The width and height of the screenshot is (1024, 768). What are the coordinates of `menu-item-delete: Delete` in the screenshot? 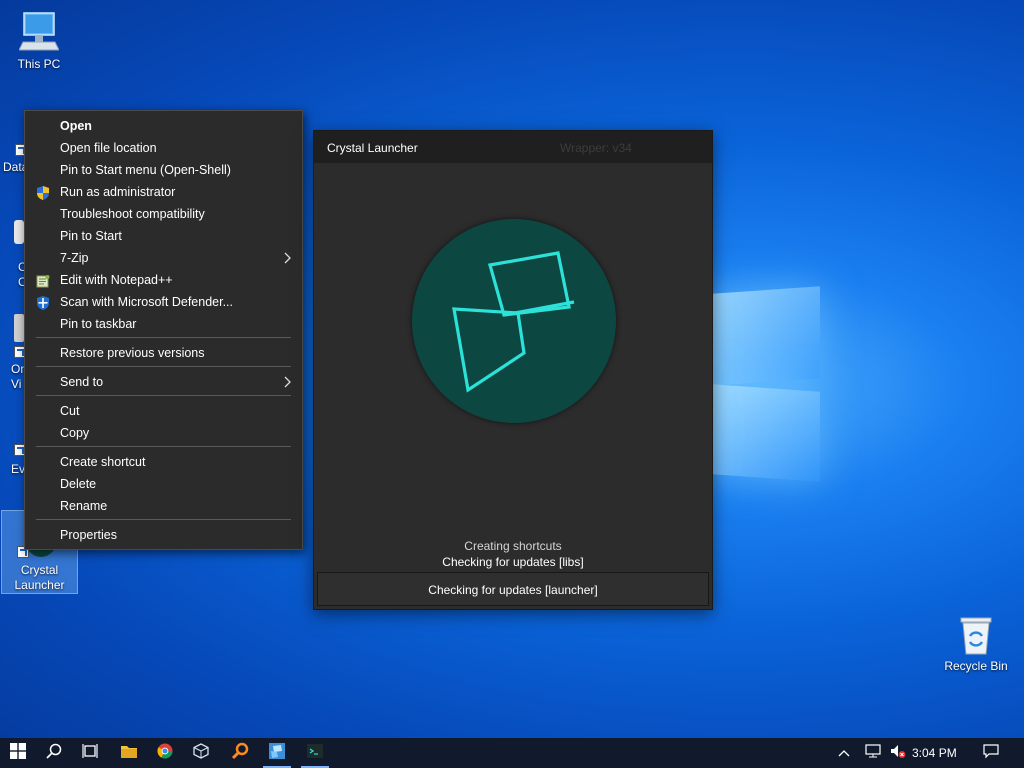 It's located at (163, 484).